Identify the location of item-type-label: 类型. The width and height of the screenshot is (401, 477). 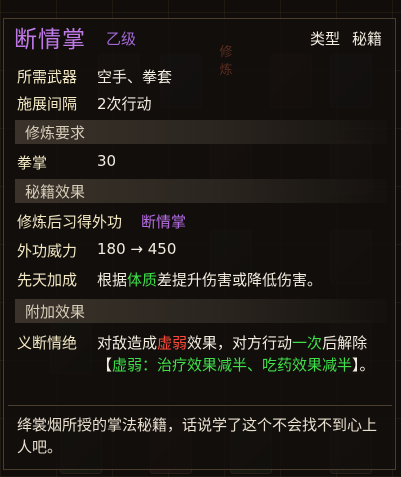
(324, 39).